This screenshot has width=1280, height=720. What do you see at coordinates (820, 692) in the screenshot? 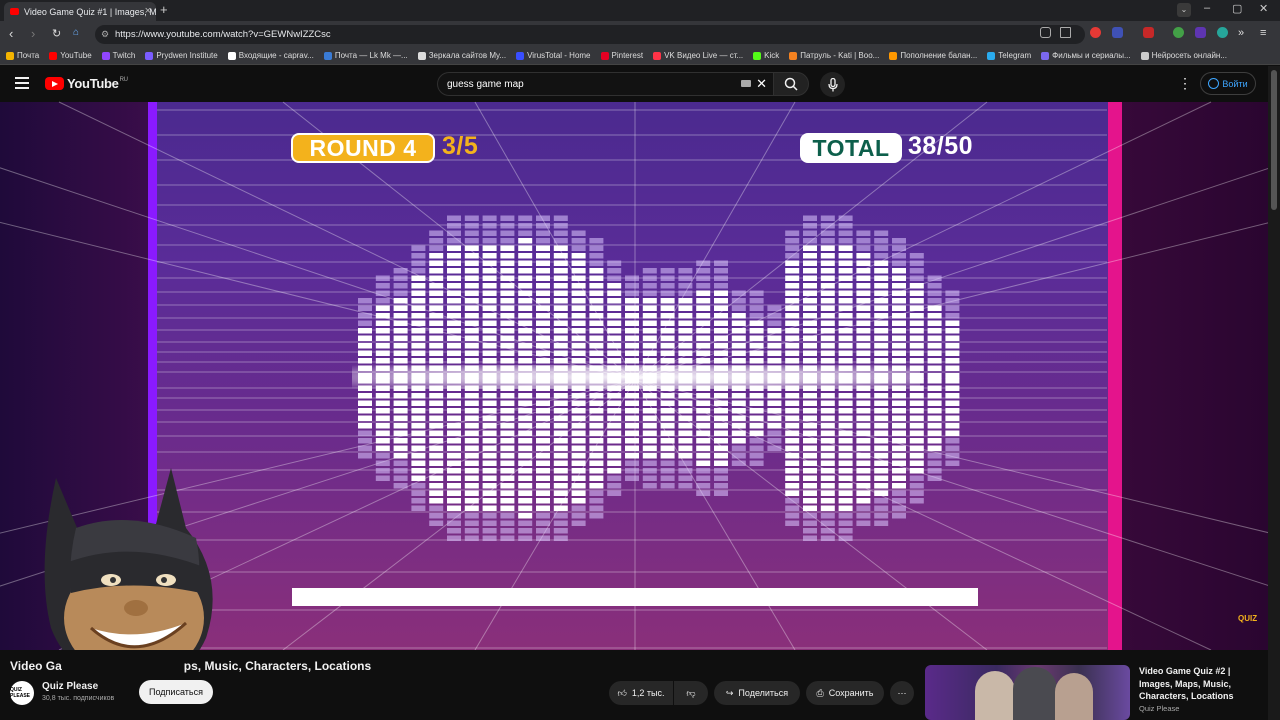
I see `save-icon: ⎙` at bounding box center [820, 692].